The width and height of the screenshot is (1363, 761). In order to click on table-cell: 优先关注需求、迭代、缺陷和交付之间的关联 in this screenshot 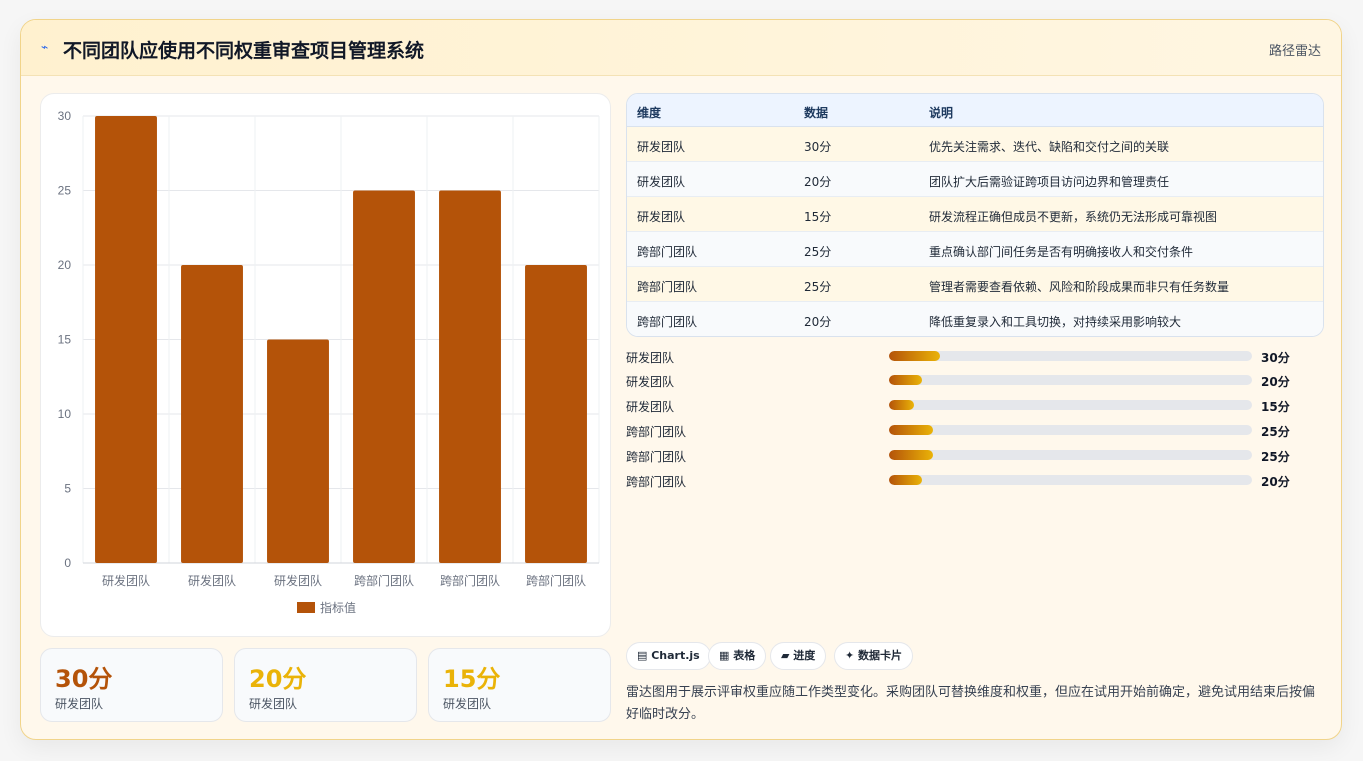, I will do `click(1049, 147)`.